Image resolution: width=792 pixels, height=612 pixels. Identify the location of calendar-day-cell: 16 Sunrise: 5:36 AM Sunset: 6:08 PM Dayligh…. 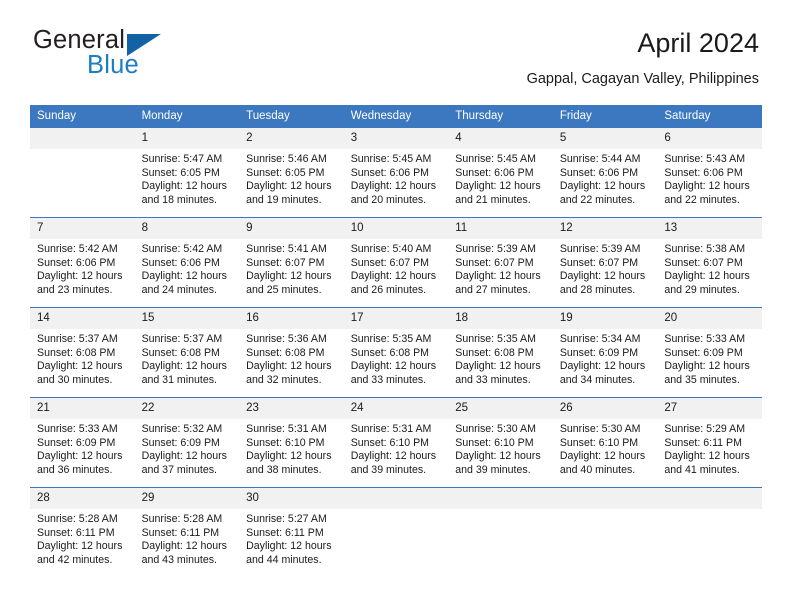
(291, 352).